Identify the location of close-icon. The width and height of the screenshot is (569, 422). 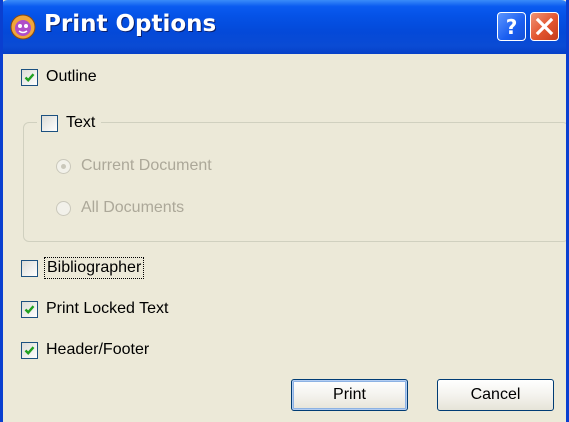
(544, 26).